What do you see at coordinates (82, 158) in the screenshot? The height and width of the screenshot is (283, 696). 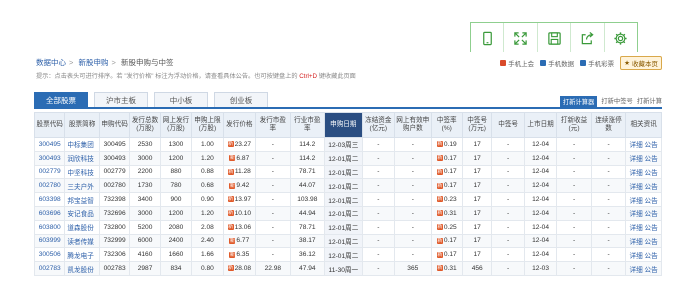 I see `table-cell: 润欣科技` at bounding box center [82, 158].